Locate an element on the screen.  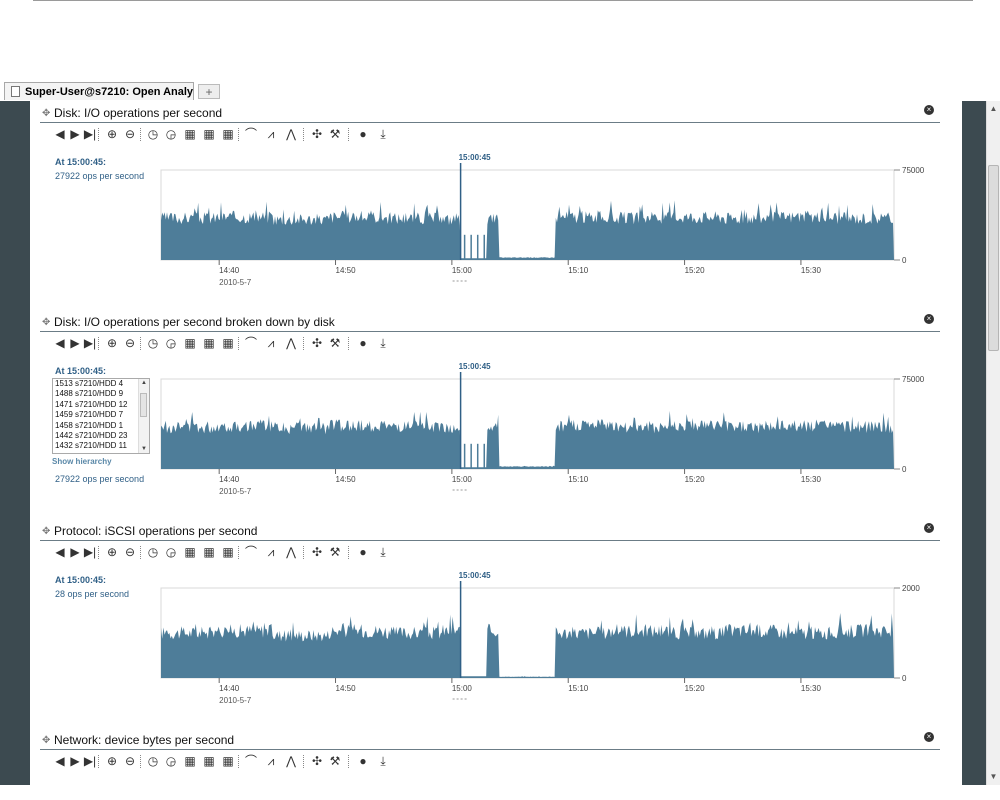
calendar-week-icon: ▦ is located at coordinates (209, 761).